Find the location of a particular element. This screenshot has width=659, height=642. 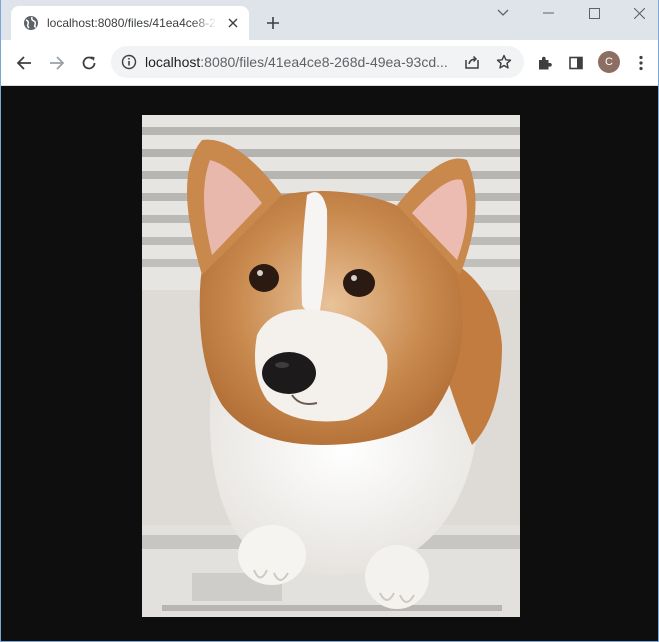

arrow-right-icon is located at coordinates (57, 63).